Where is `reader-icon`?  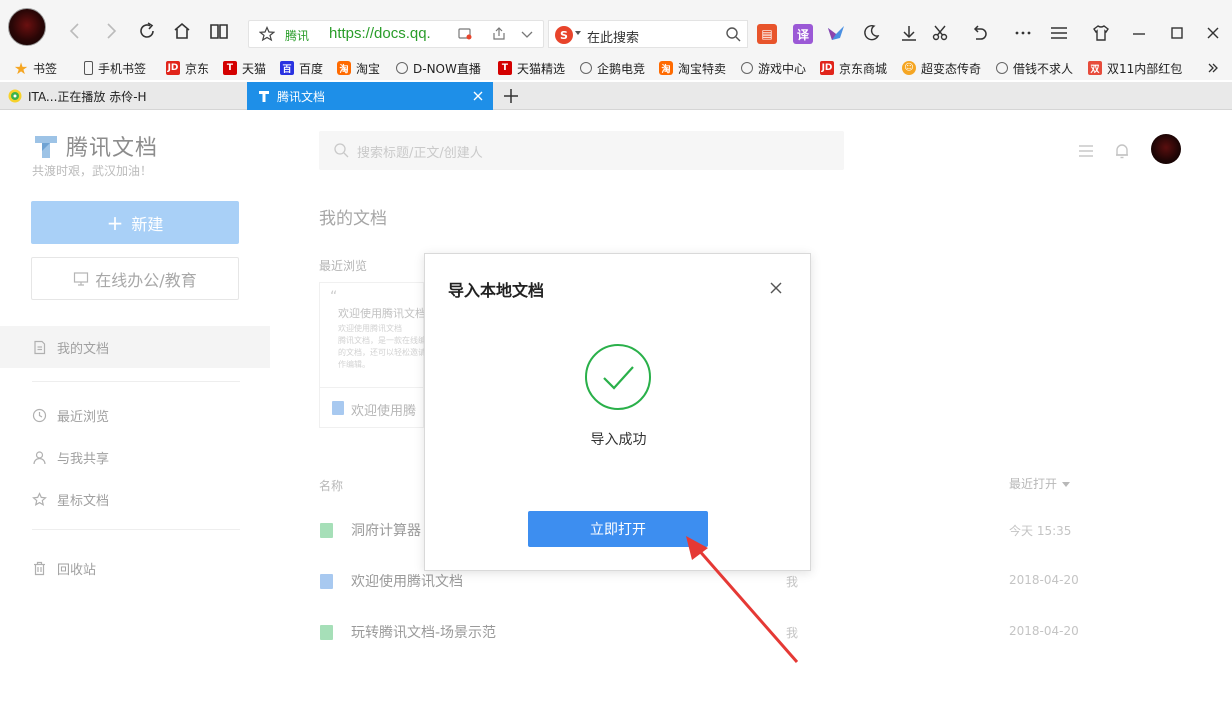
reader-icon is located at coordinates (219, 31).